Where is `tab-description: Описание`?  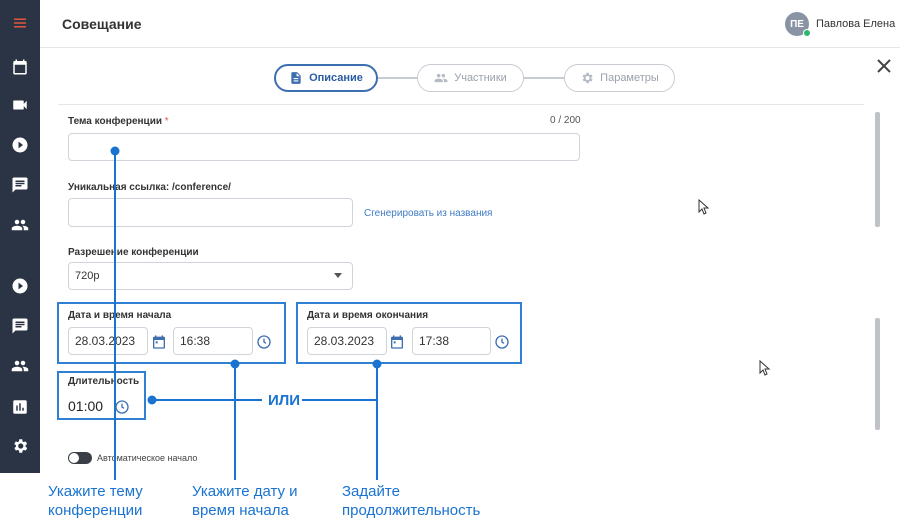
tab-description: Описание is located at coordinates (326, 78).